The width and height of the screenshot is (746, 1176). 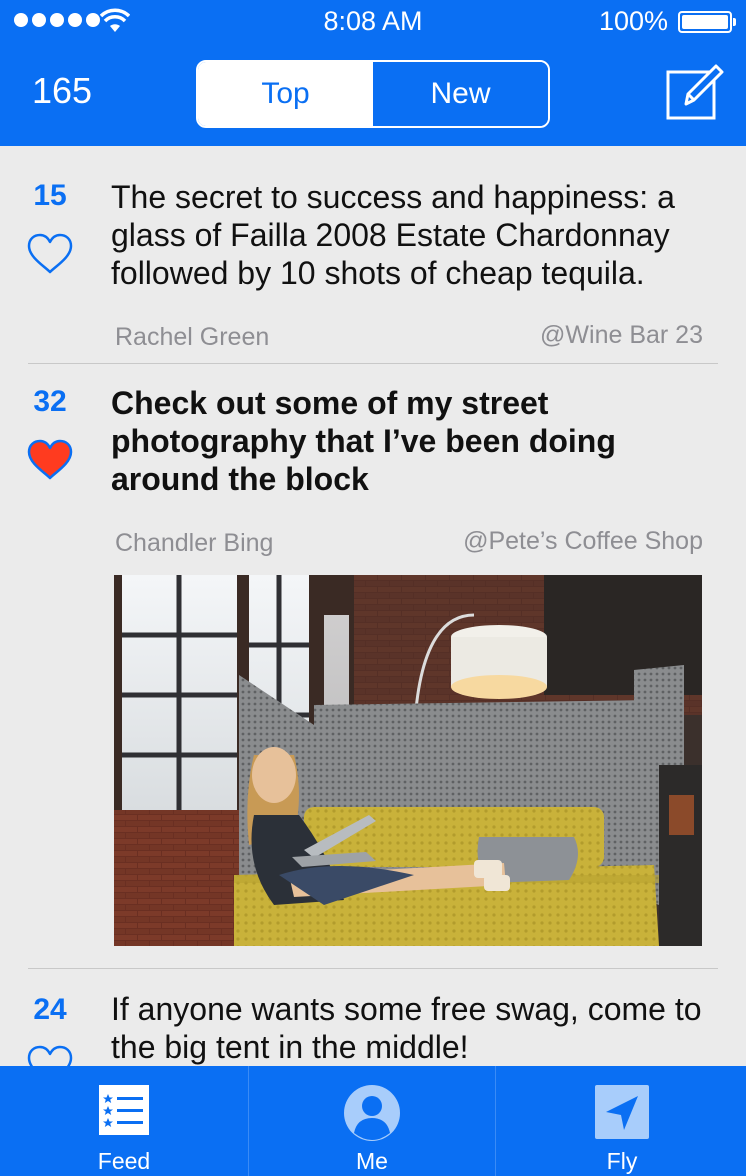 What do you see at coordinates (62, 90) in the screenshot?
I see `karma-count: 165` at bounding box center [62, 90].